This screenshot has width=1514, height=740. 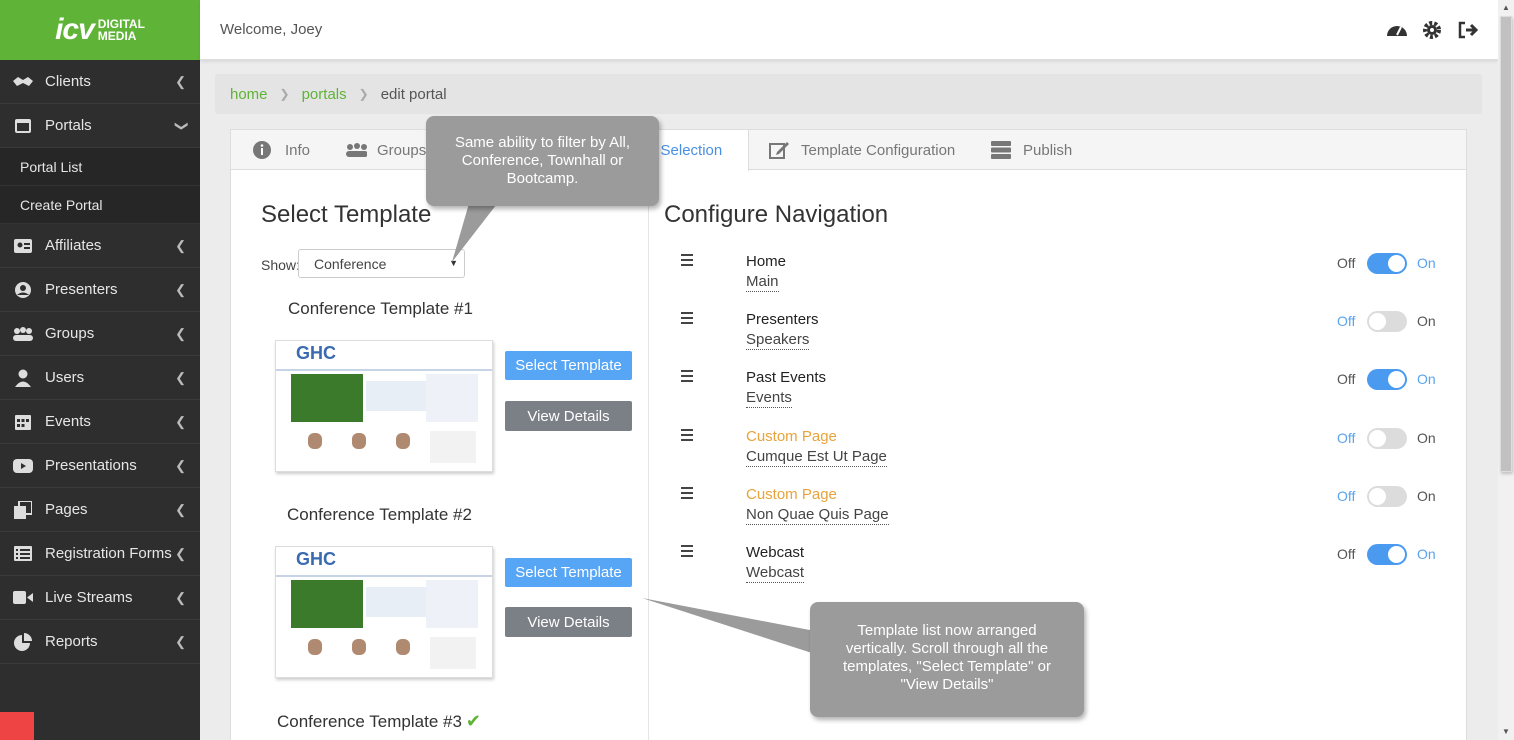 I want to click on video-icon, so click(x=23, y=598).